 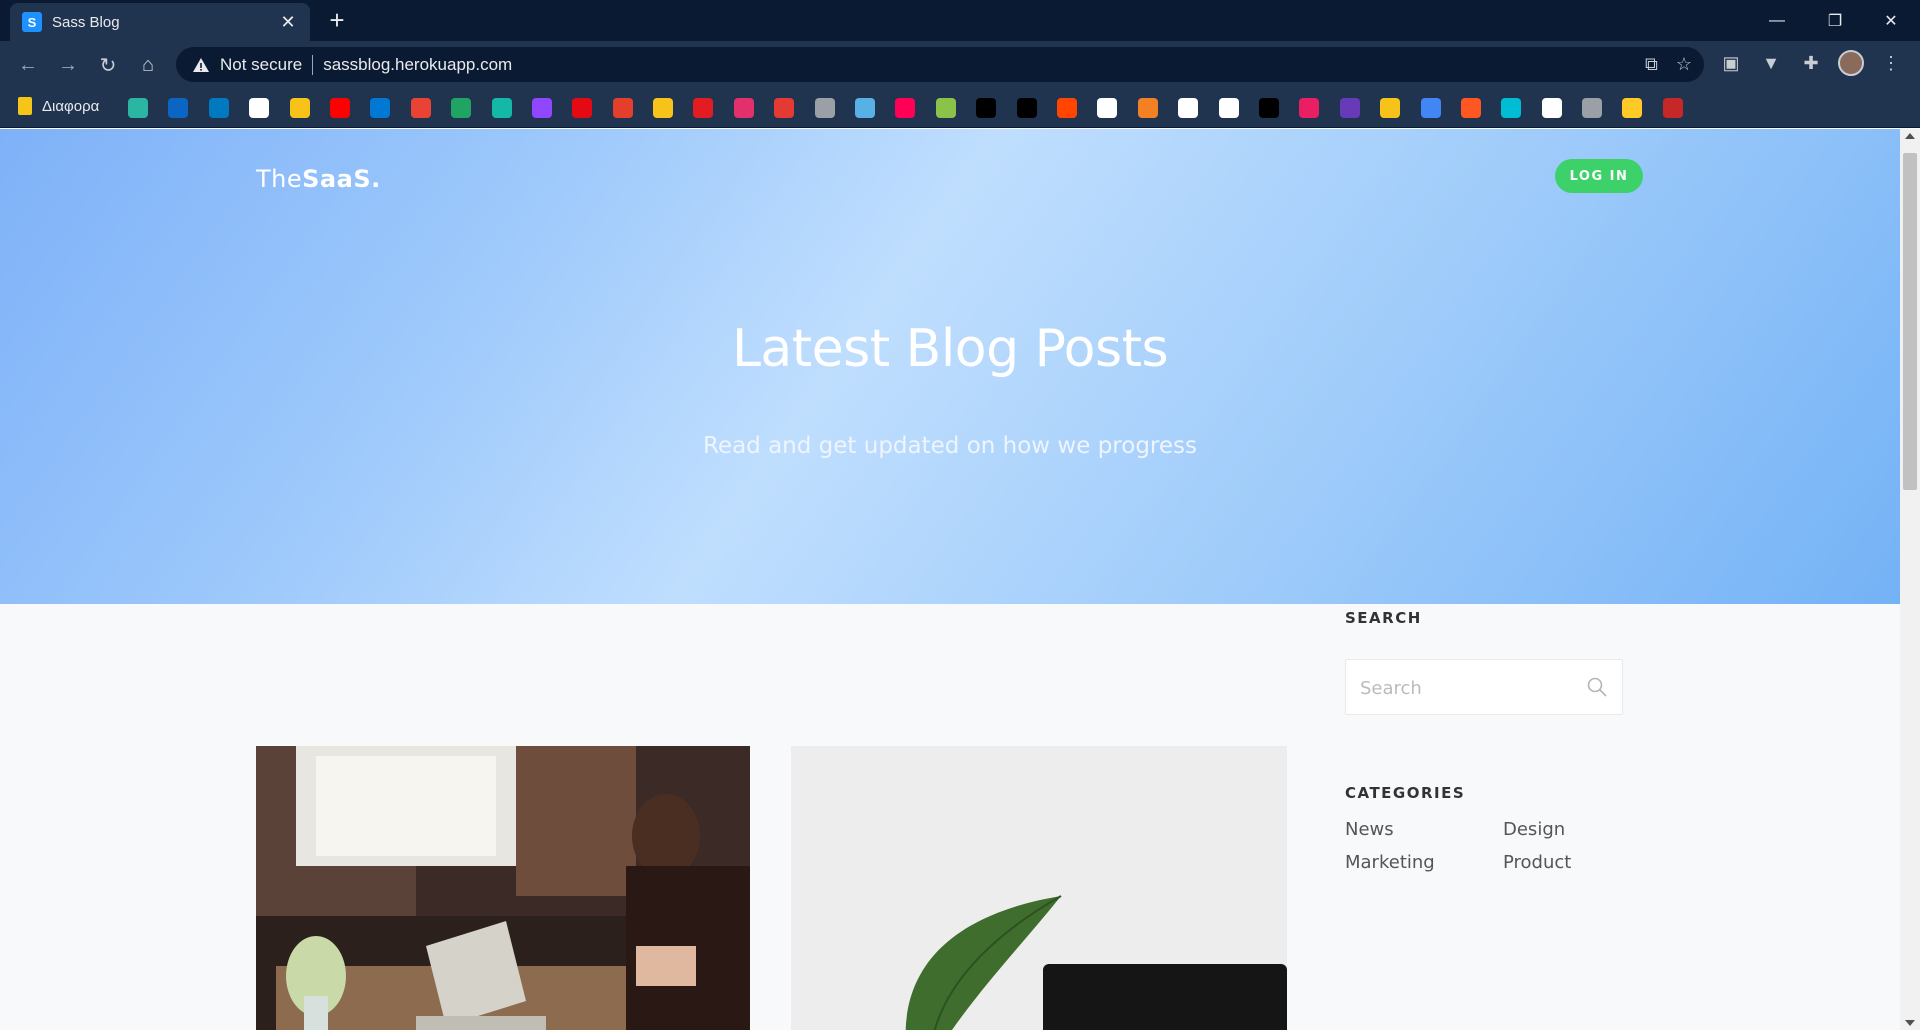 I want to click on new-tab-icon: +, so click(x=337, y=21).